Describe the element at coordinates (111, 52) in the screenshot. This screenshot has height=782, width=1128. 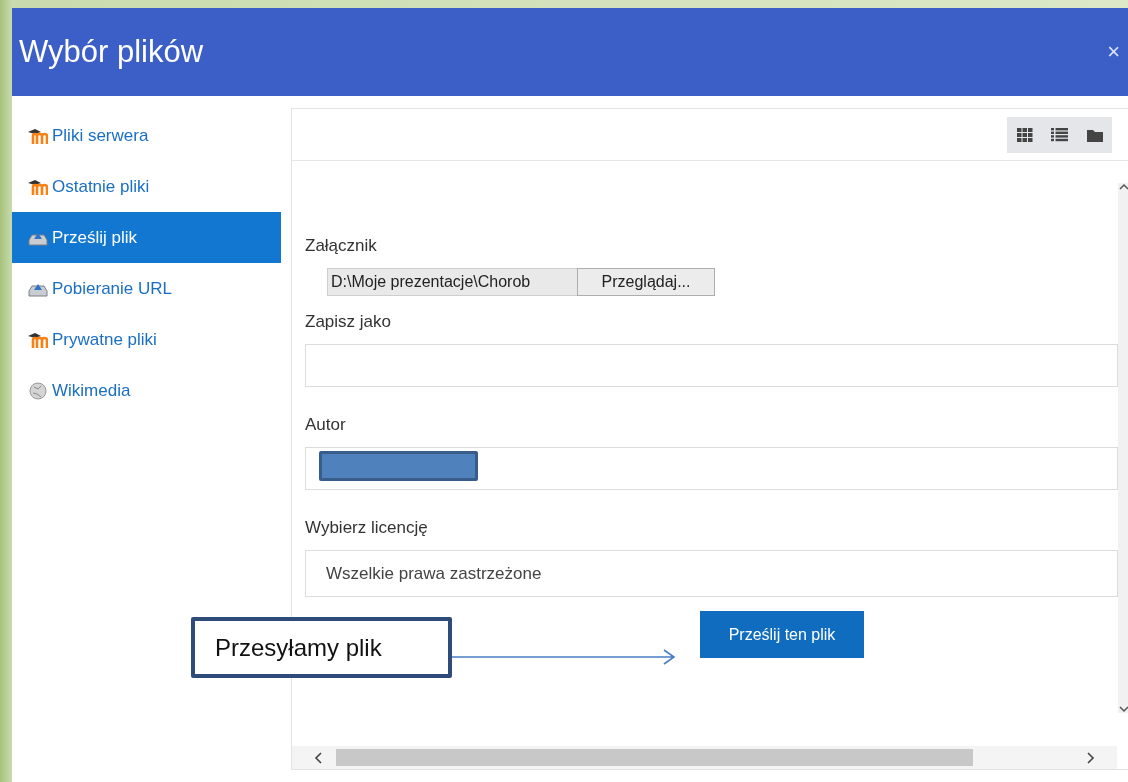
I see `dialog-title: Wybór plików` at that location.